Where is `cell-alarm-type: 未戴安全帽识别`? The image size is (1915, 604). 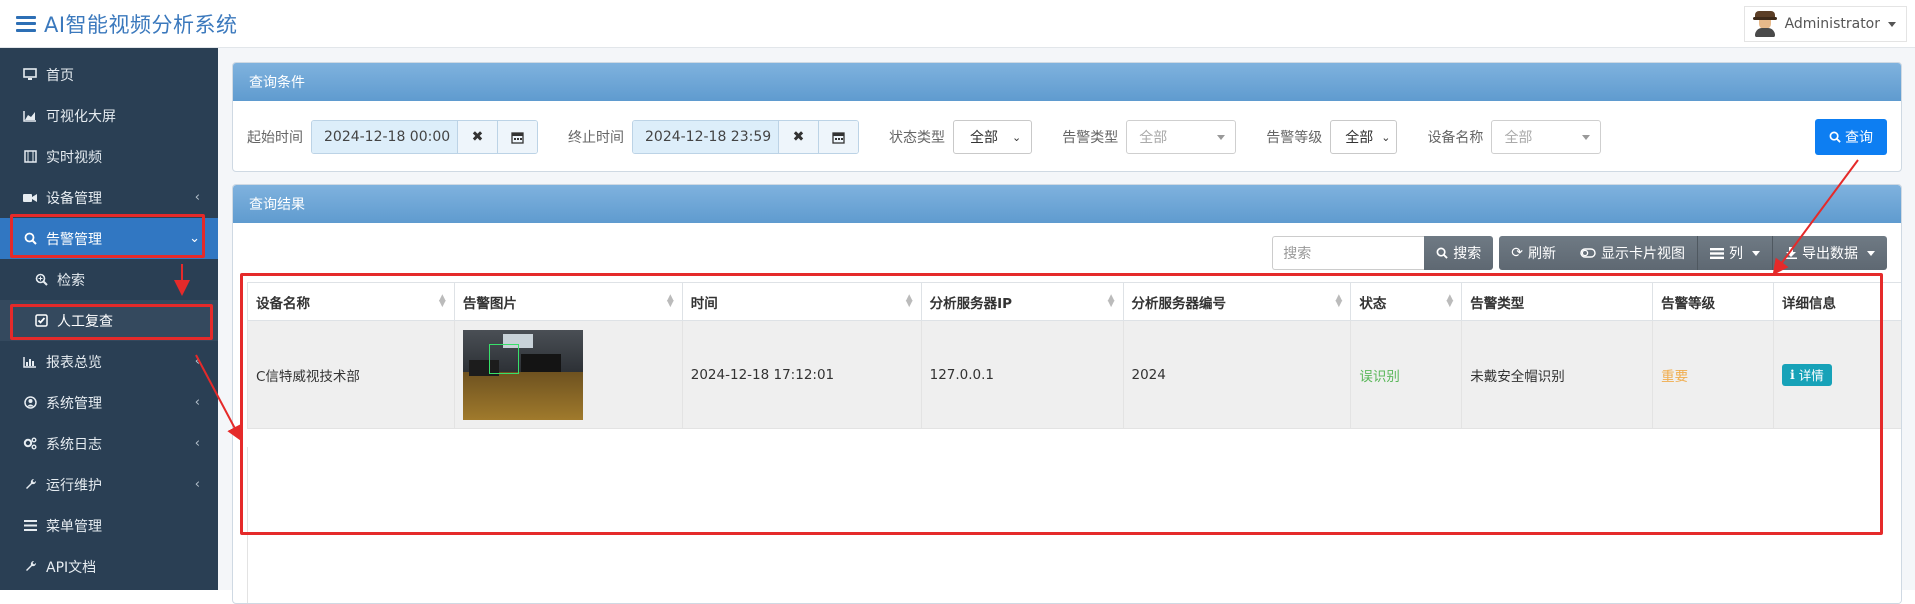 cell-alarm-type: 未戴安全帽识别 is located at coordinates (1557, 374).